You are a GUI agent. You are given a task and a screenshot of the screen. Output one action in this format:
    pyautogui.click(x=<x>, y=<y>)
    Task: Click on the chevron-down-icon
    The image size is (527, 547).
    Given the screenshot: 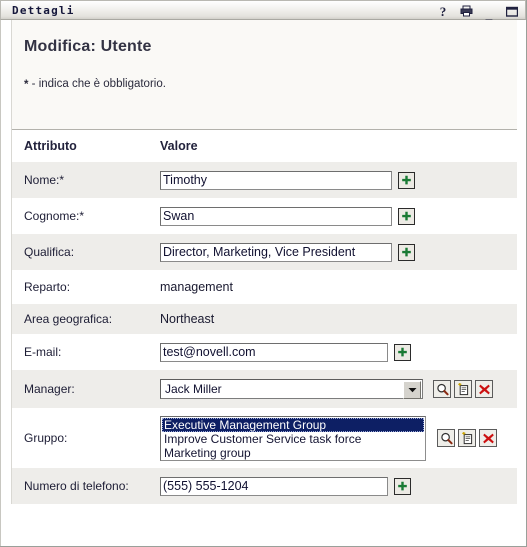 What is the action you would take?
    pyautogui.click(x=412, y=390)
    